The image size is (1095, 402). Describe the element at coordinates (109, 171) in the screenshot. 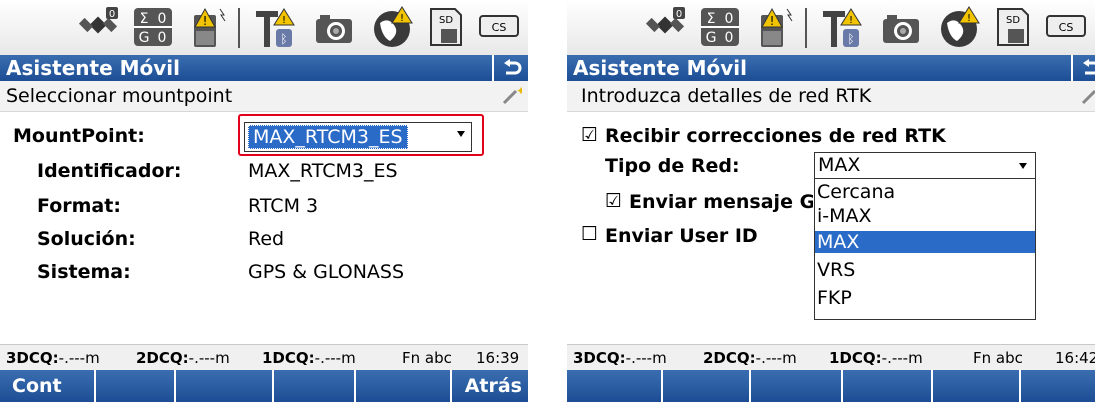

I see `identificador-label: Identificador:` at that location.